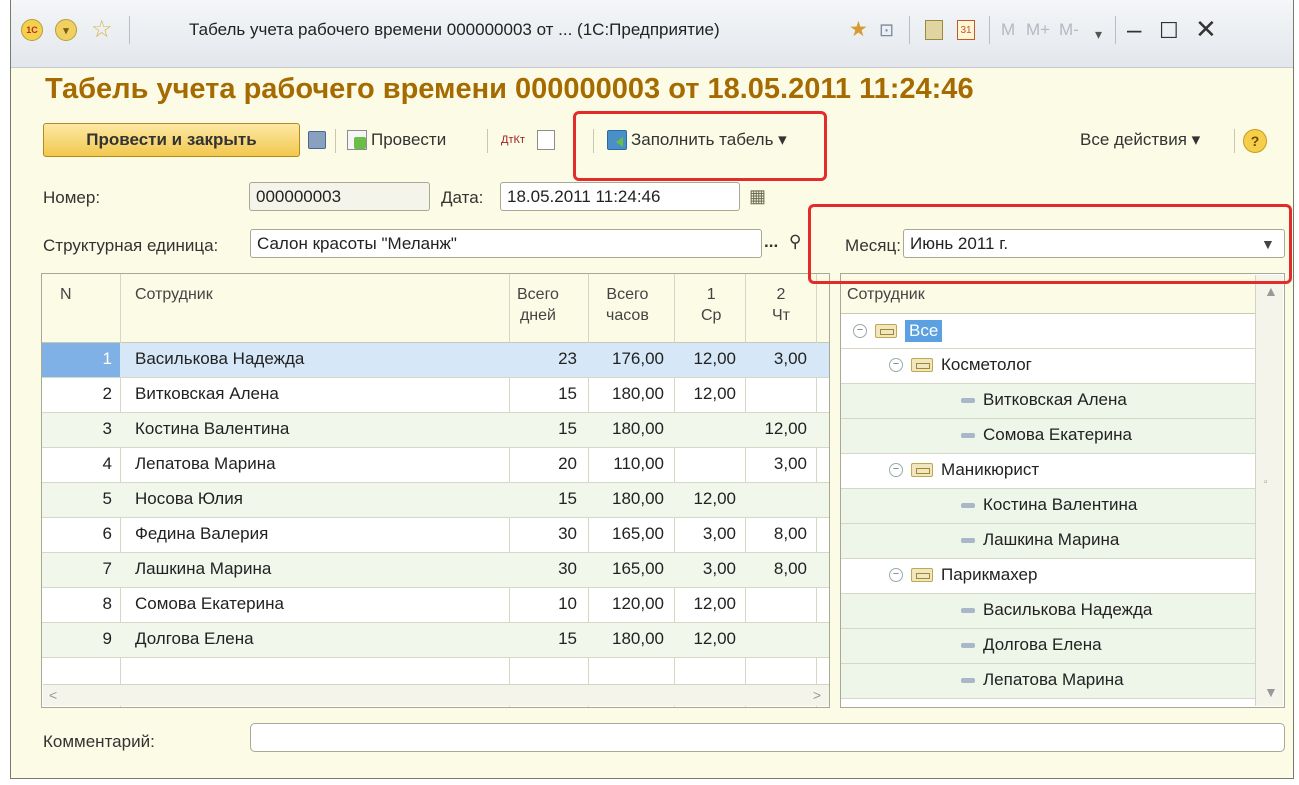 The height and width of the screenshot is (785, 1299). I want to click on post-button: Провести, so click(396, 140).